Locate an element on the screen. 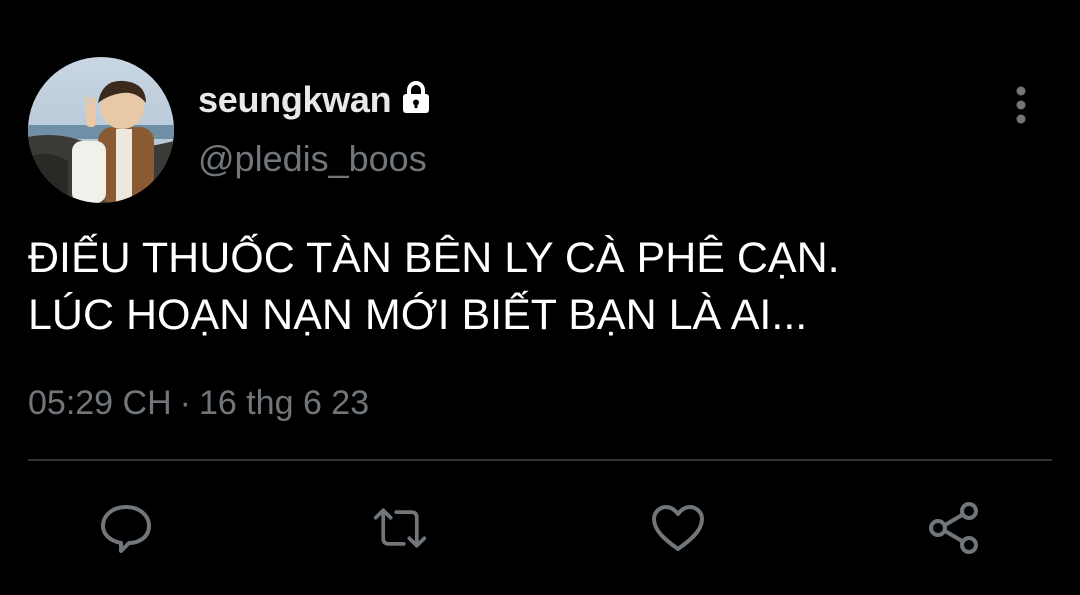 Image resolution: width=1080 pixels, height=595 pixels. retweet-button is located at coordinates (400, 528).